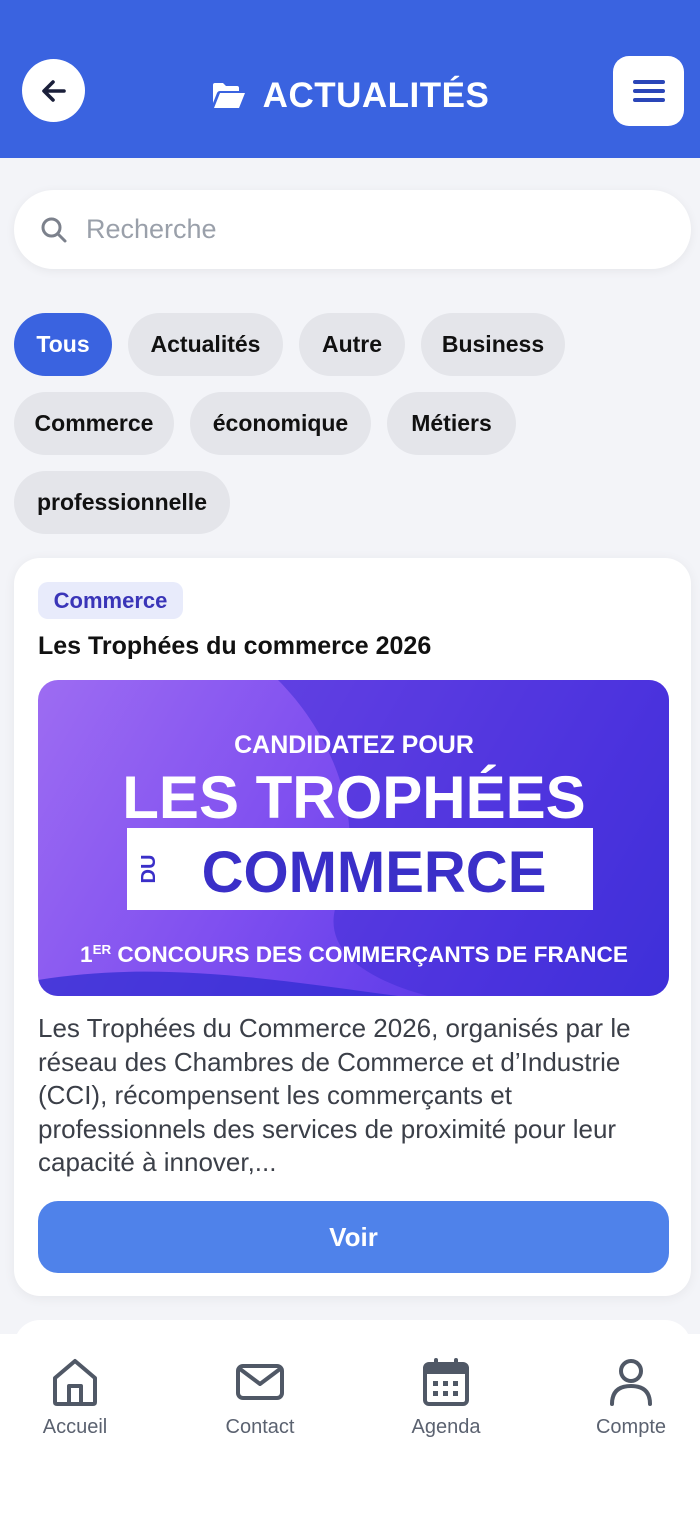  Describe the element at coordinates (228, 95) in the screenshot. I see `folder-open-icon` at that location.